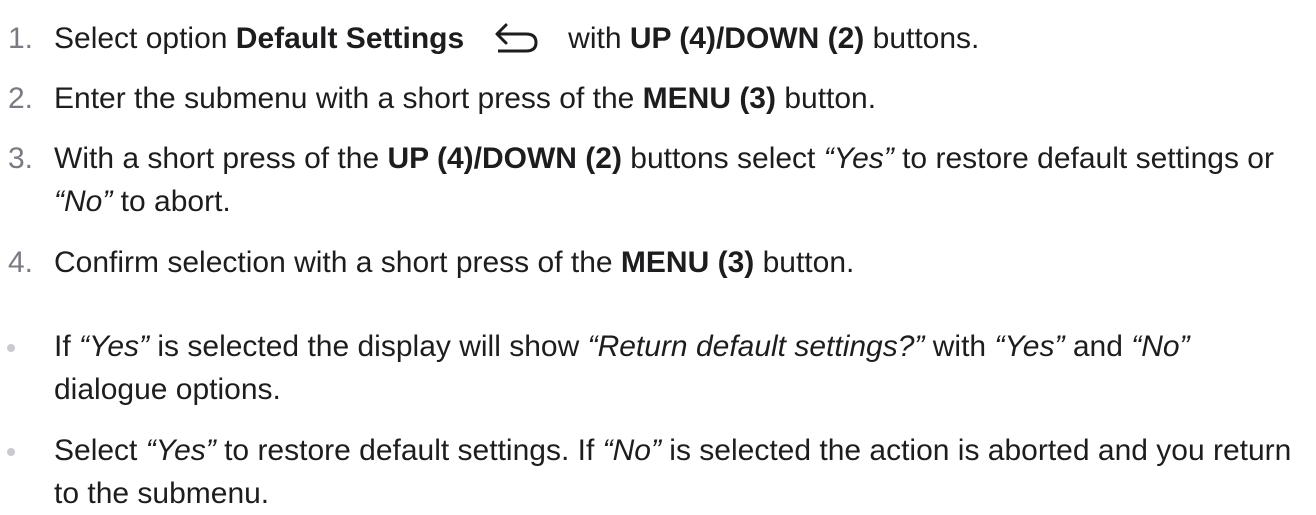 The width and height of the screenshot is (1316, 515). What do you see at coordinates (21, 158) in the screenshot?
I see `step-number: 3.` at bounding box center [21, 158].